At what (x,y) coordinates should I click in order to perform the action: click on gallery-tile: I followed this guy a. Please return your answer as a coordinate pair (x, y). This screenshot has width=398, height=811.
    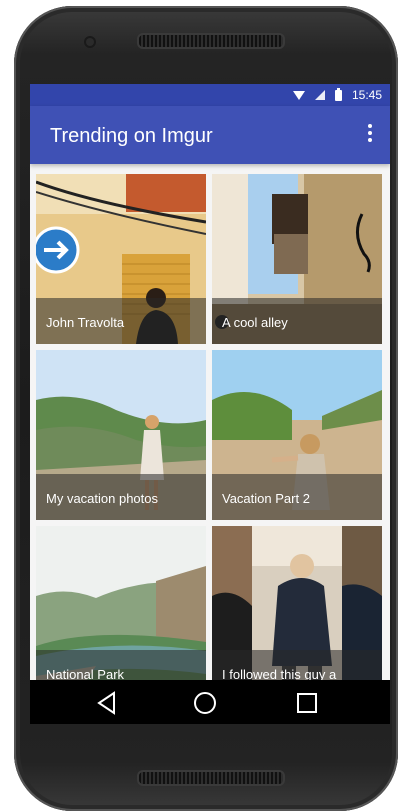
    Looking at the image, I should click on (297, 611).